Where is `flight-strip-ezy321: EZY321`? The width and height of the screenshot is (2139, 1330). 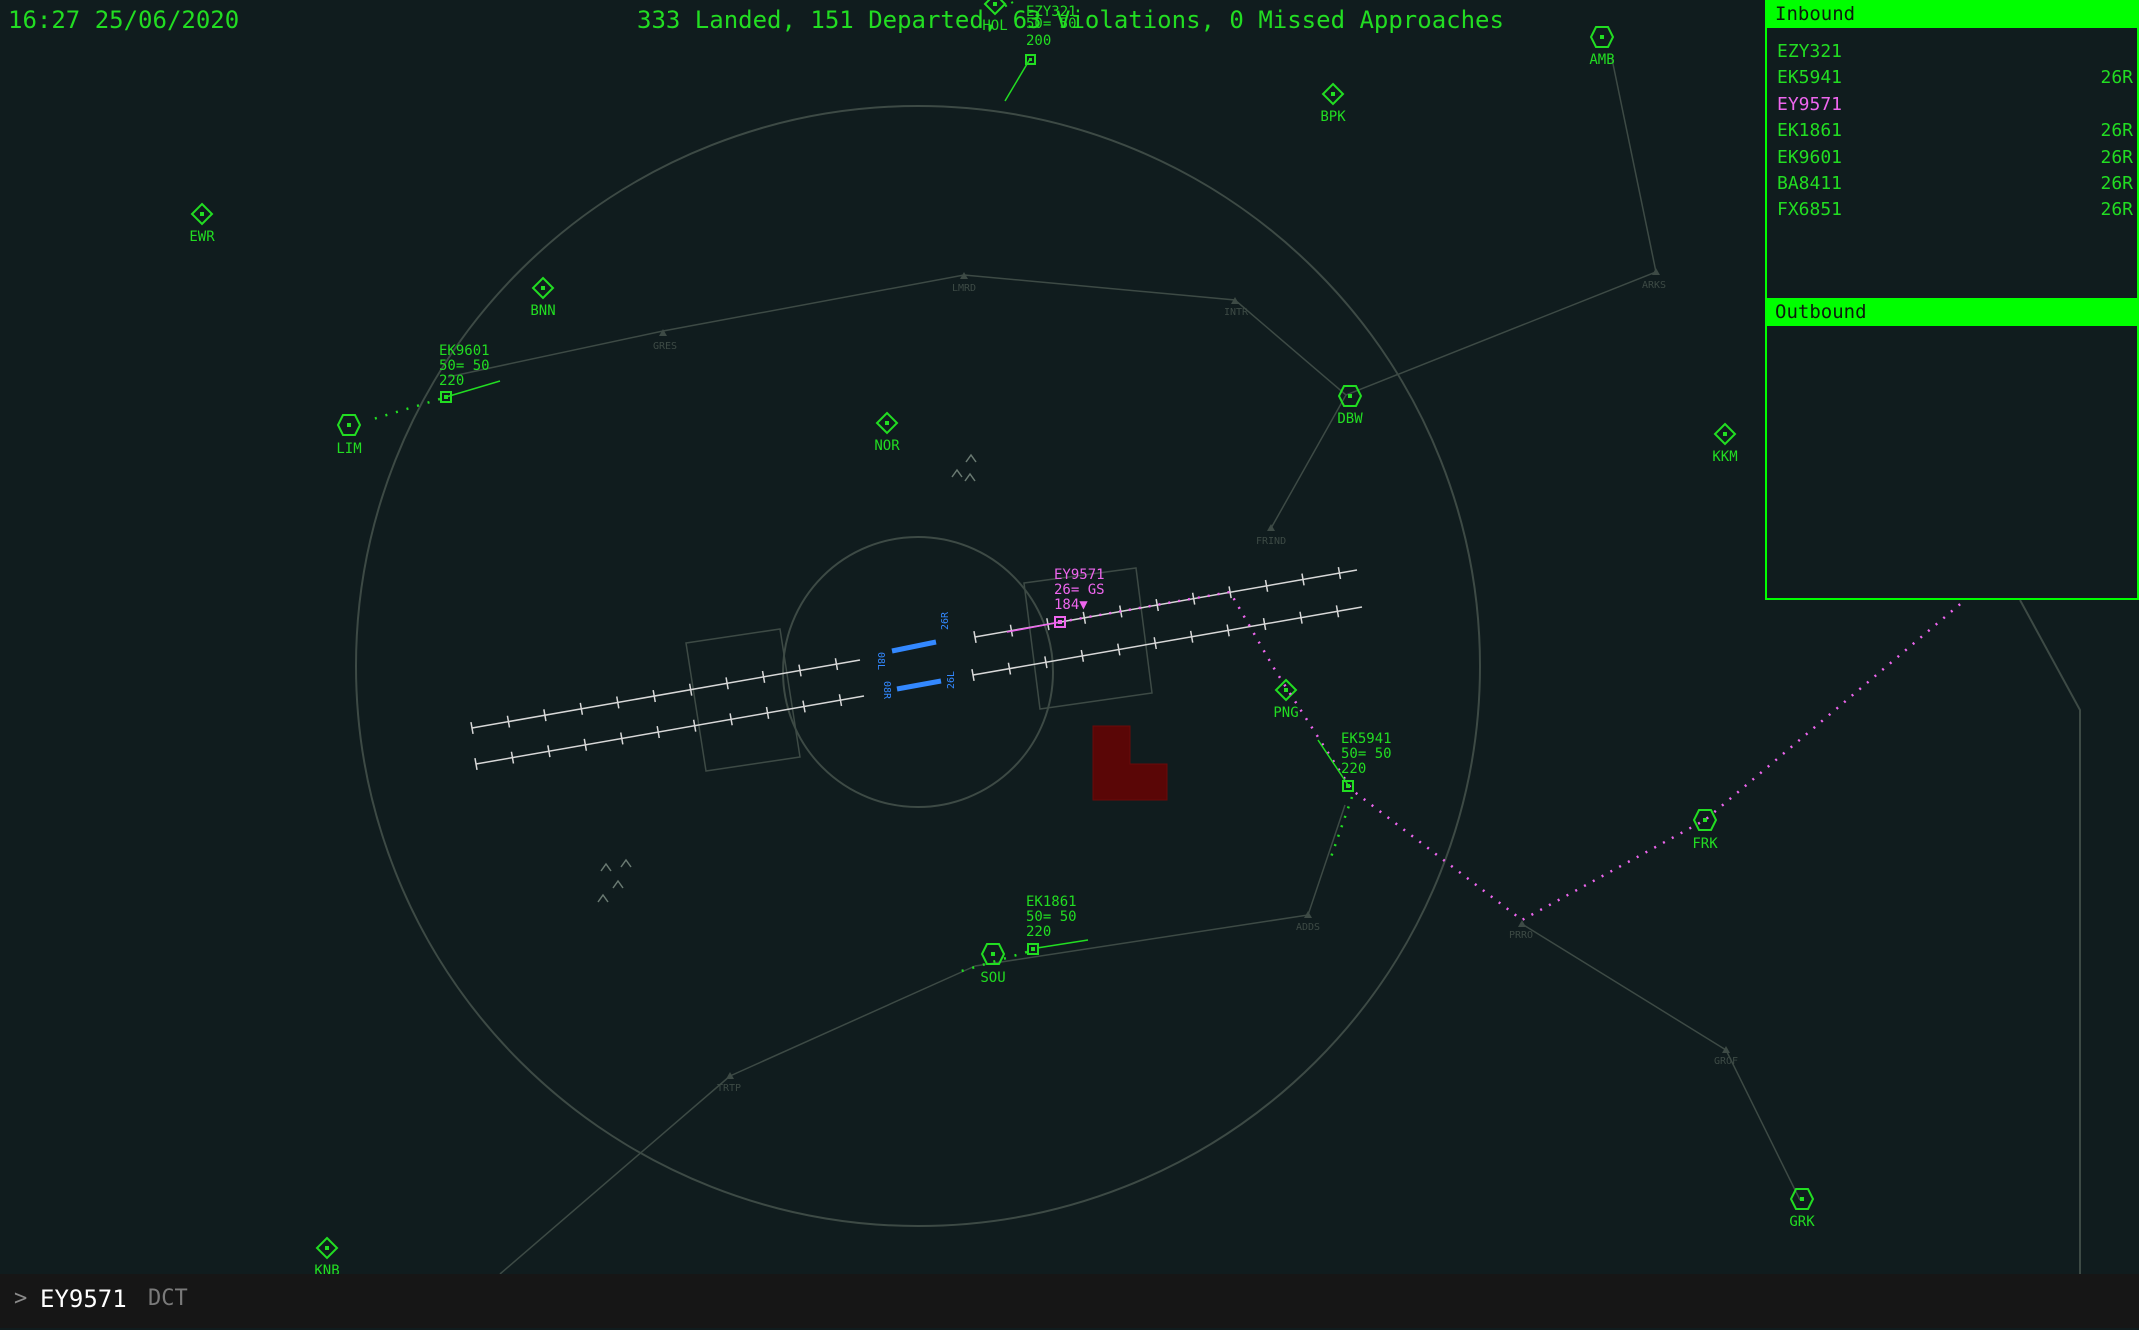
flight-strip-ezy321: EZY321 is located at coordinates (1952, 52).